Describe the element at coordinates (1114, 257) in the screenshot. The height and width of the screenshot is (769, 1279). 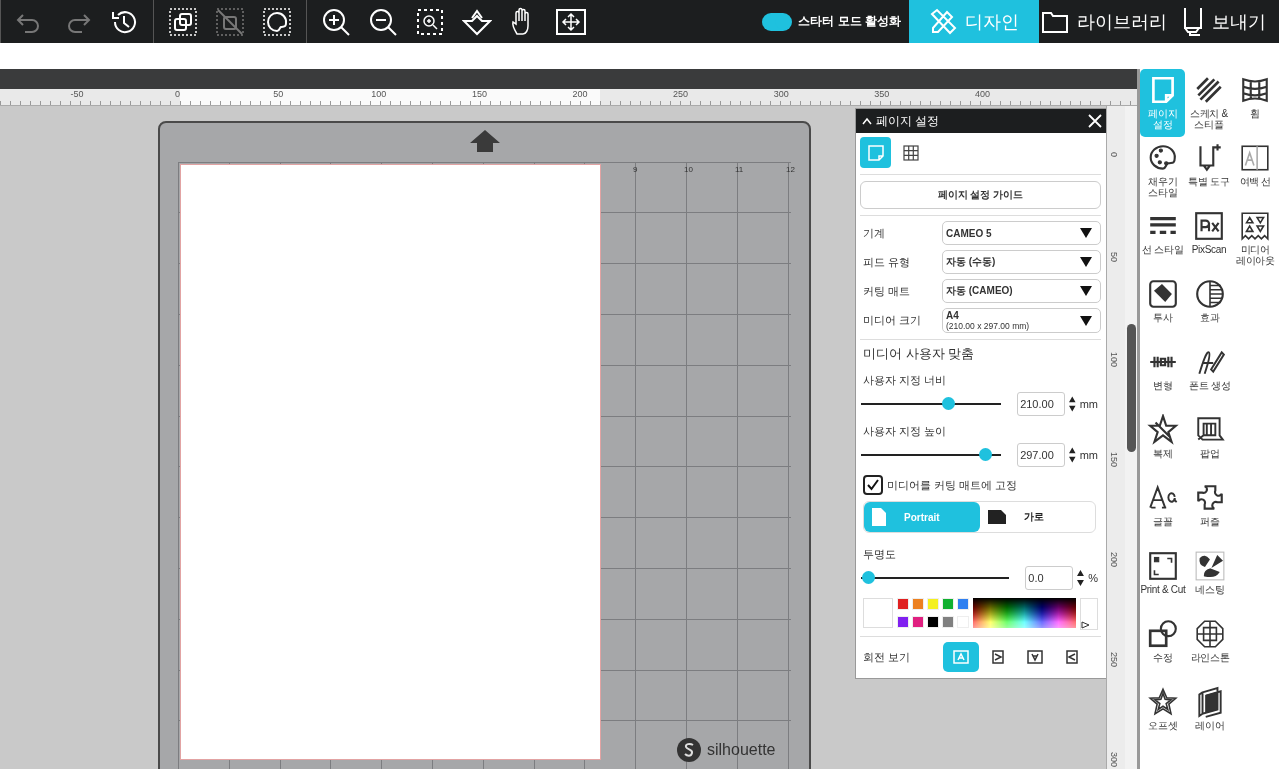
I see `ruler-label: 50` at that location.